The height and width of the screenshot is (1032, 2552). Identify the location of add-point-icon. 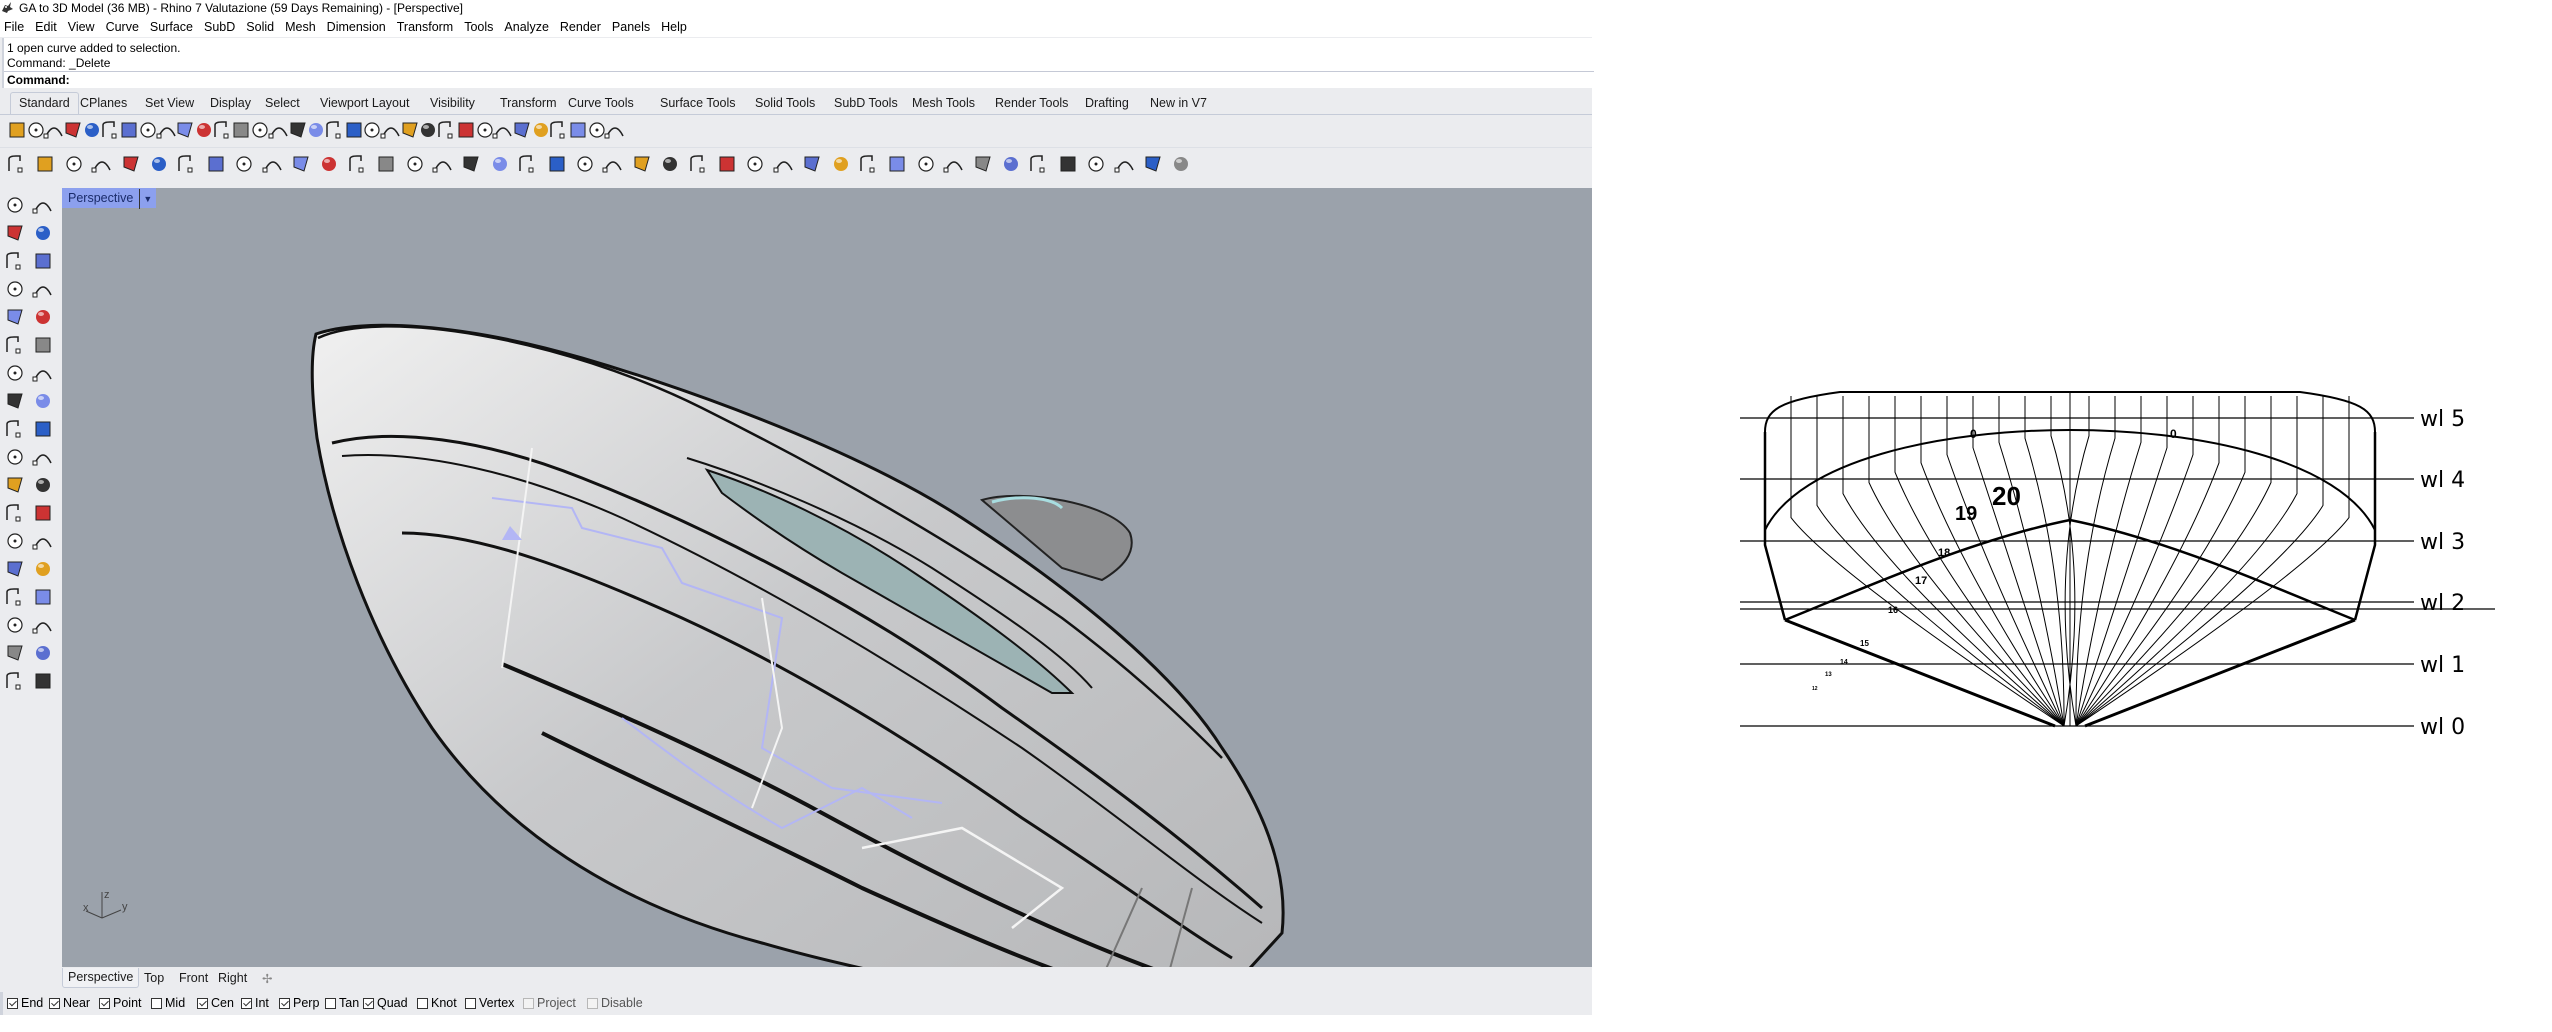
(784, 164).